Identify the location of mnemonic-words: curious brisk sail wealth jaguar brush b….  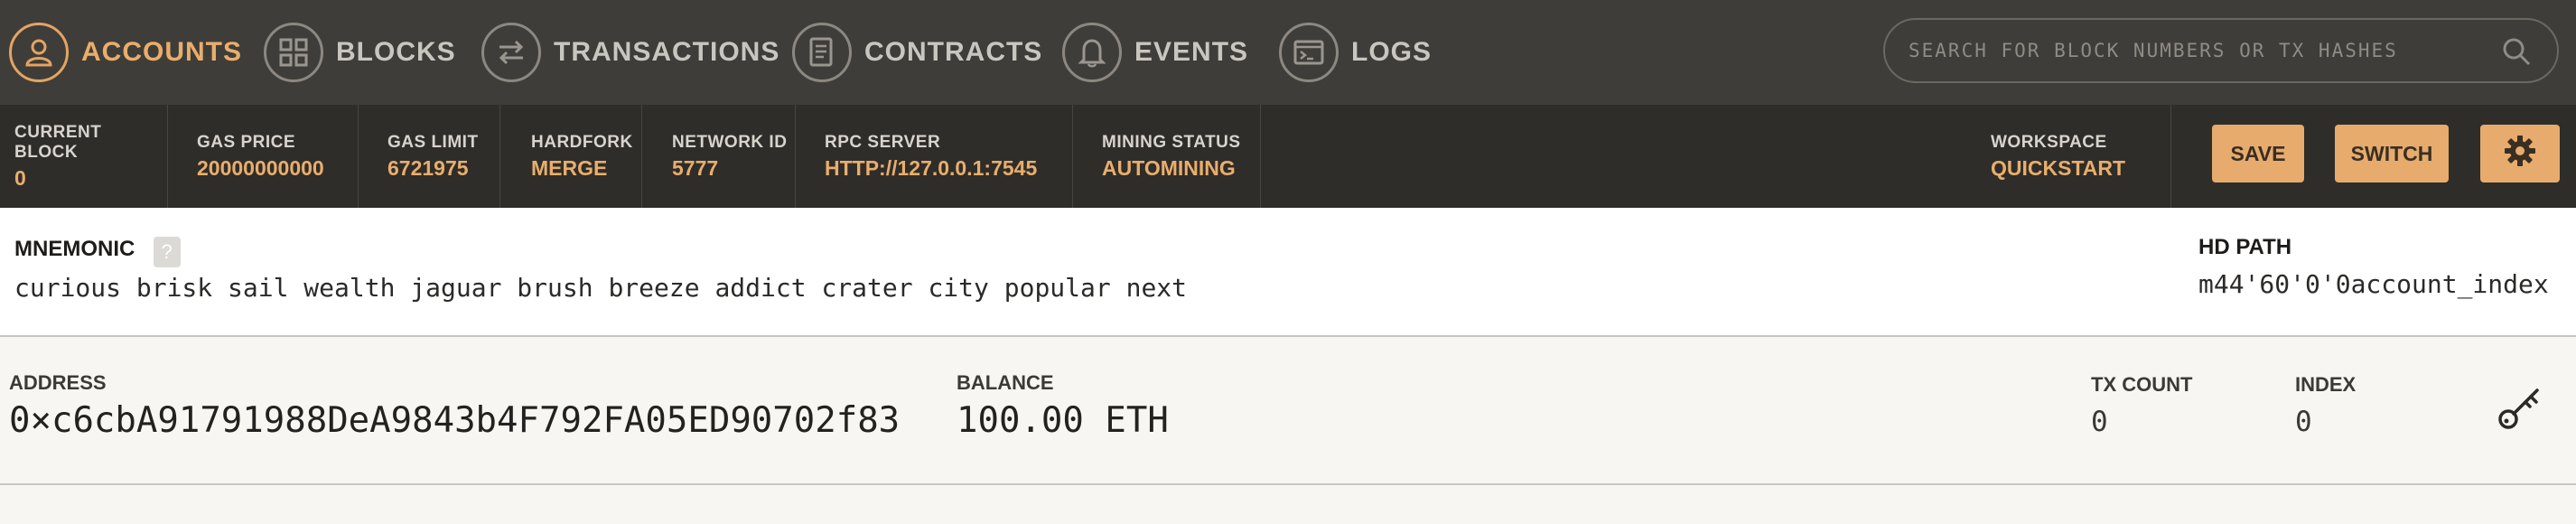
(601, 288).